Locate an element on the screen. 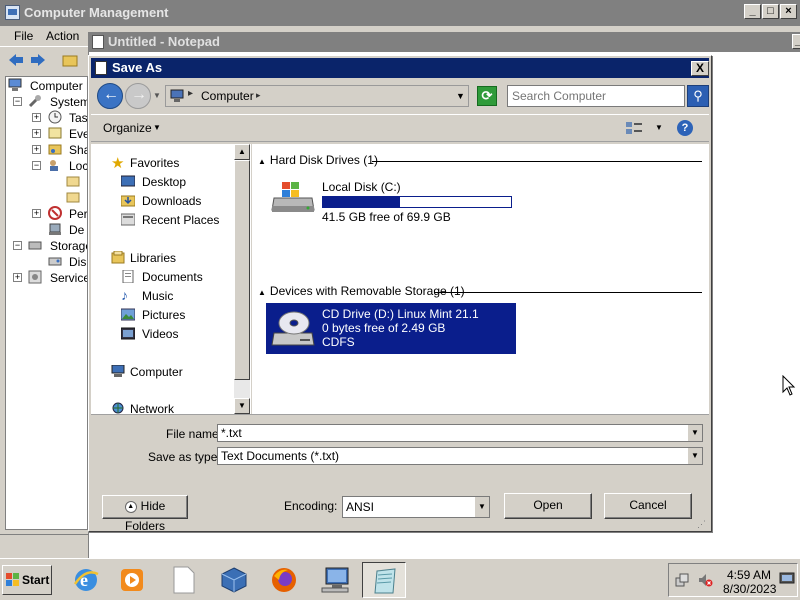 This screenshot has height=600, width=800. file-name-input is located at coordinates (452, 433).